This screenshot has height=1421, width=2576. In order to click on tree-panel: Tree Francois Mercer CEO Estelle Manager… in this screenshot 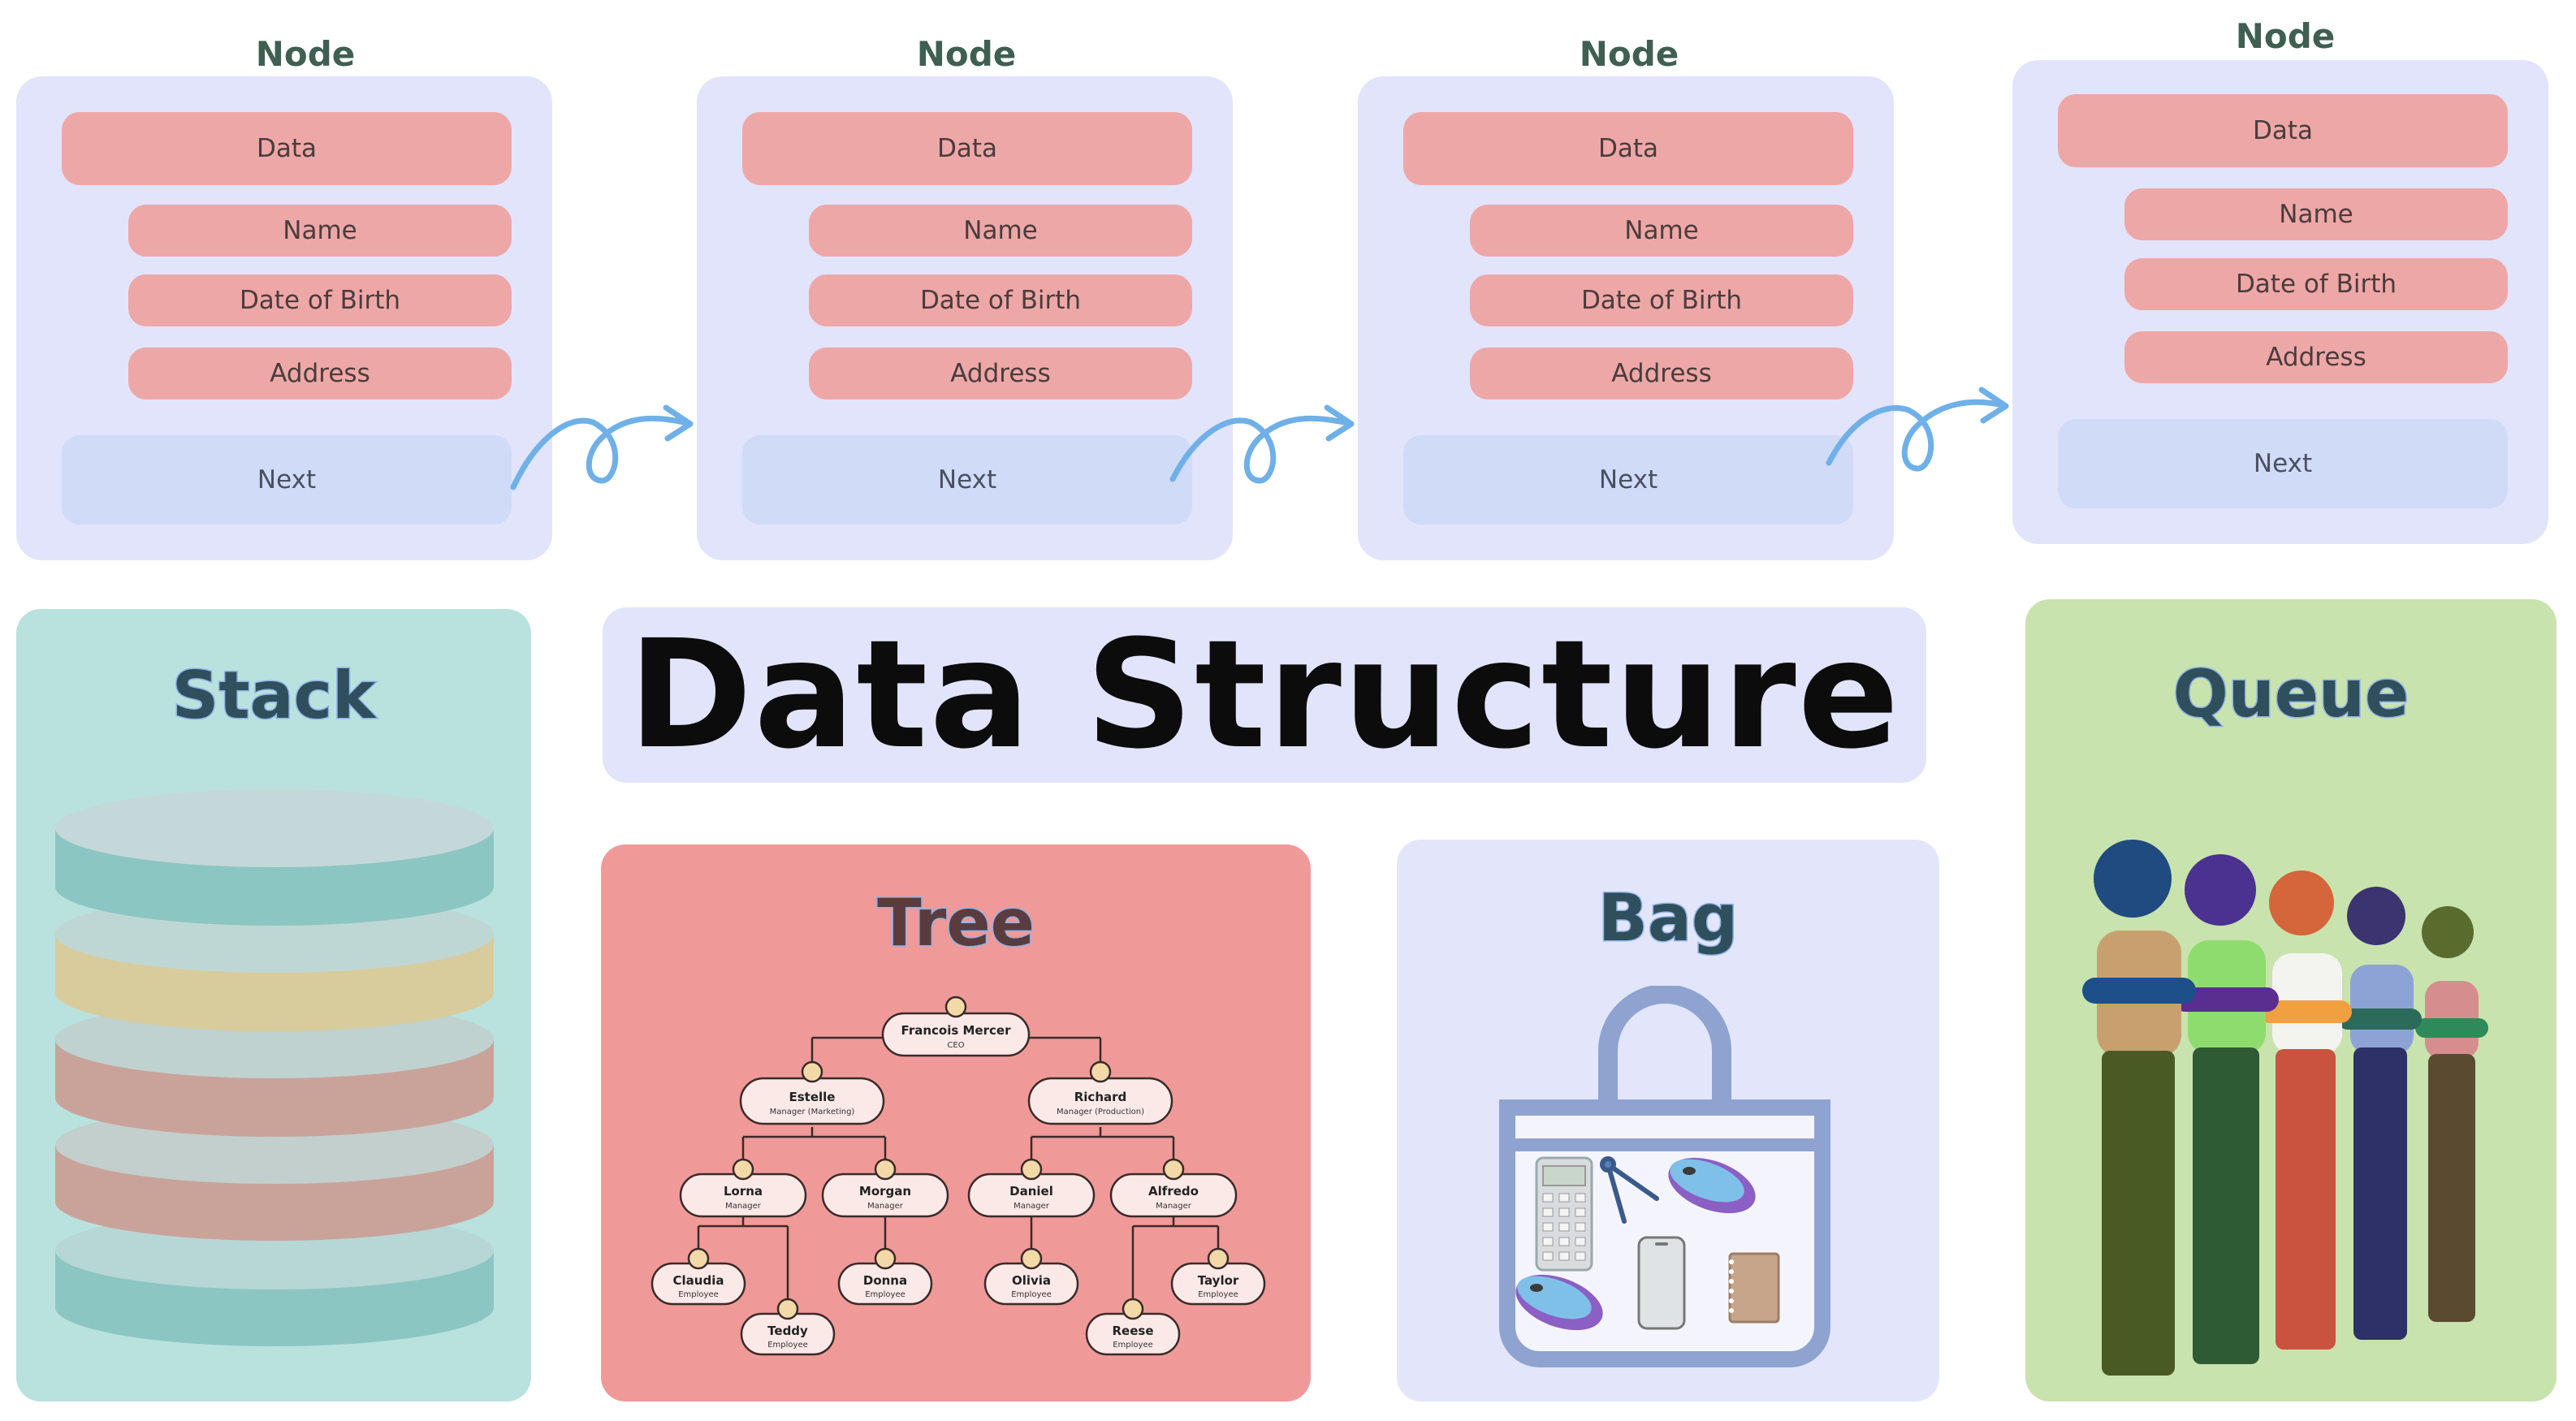, I will do `click(956, 1123)`.